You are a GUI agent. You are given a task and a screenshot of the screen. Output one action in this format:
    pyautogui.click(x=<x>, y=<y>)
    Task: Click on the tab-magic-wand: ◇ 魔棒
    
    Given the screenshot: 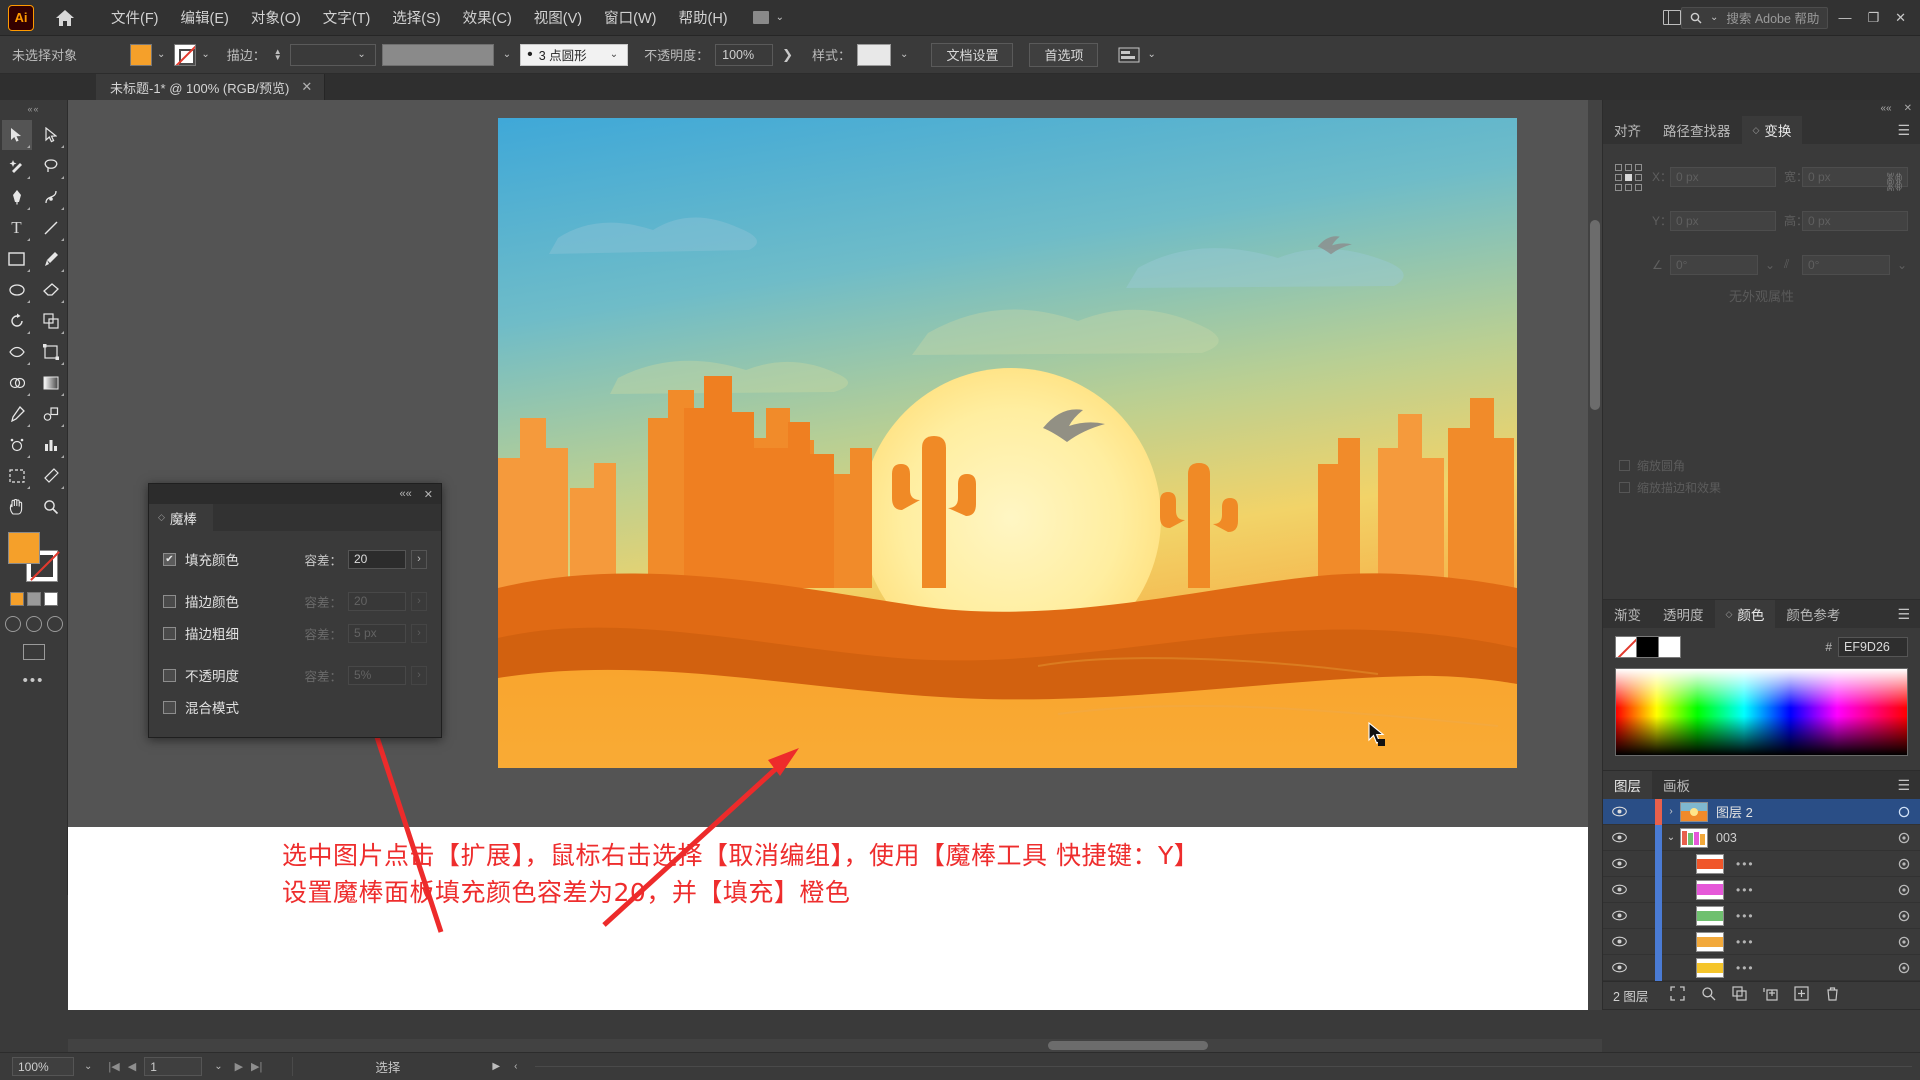 What is the action you would take?
    pyautogui.click(x=181, y=517)
    